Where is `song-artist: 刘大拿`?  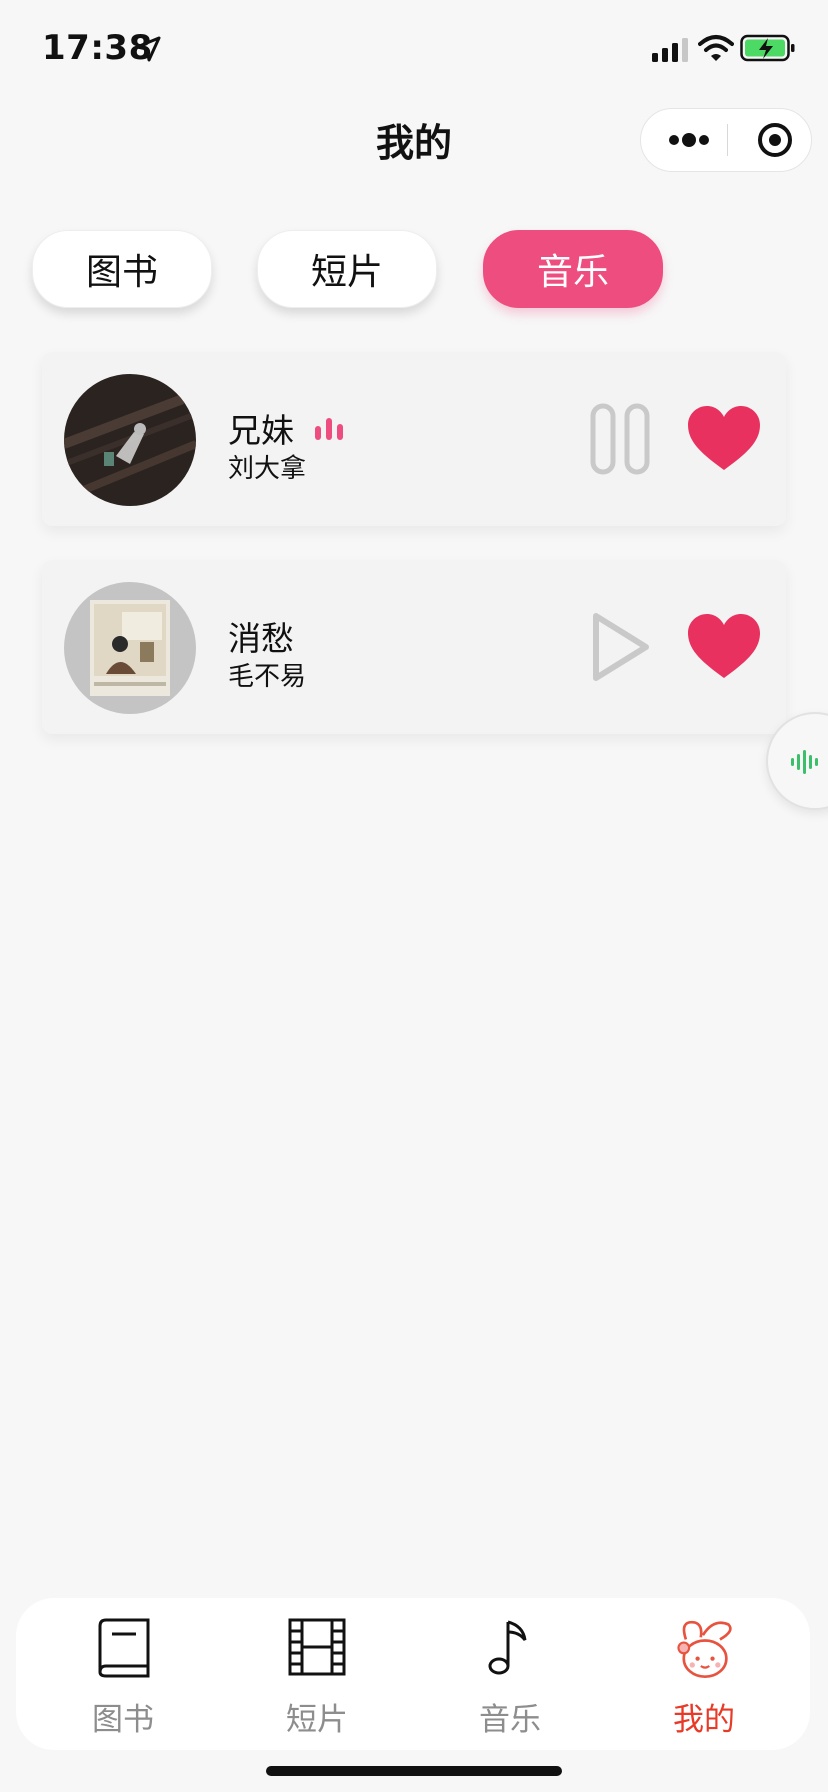 song-artist: 刘大拿 is located at coordinates (267, 469).